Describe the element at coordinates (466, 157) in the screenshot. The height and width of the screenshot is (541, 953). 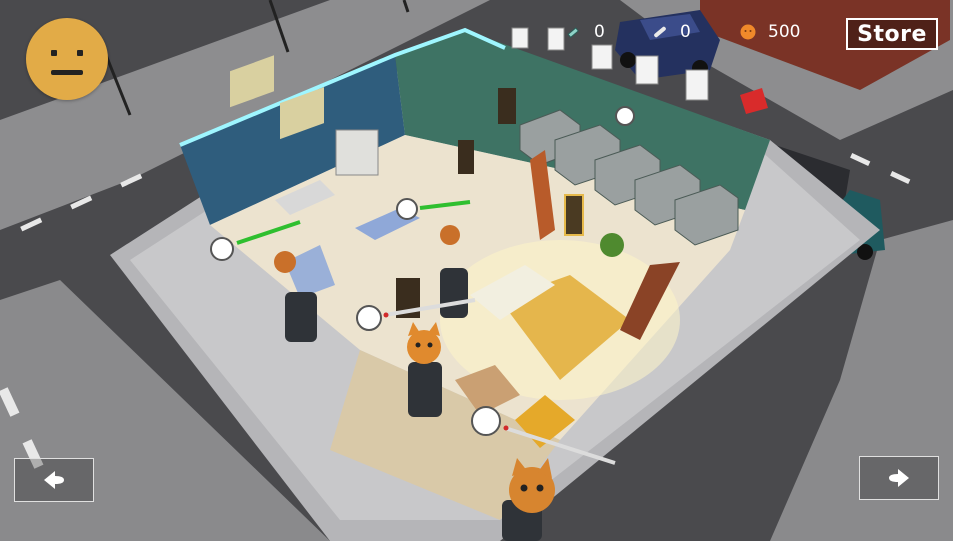
I see `door-middle` at that location.